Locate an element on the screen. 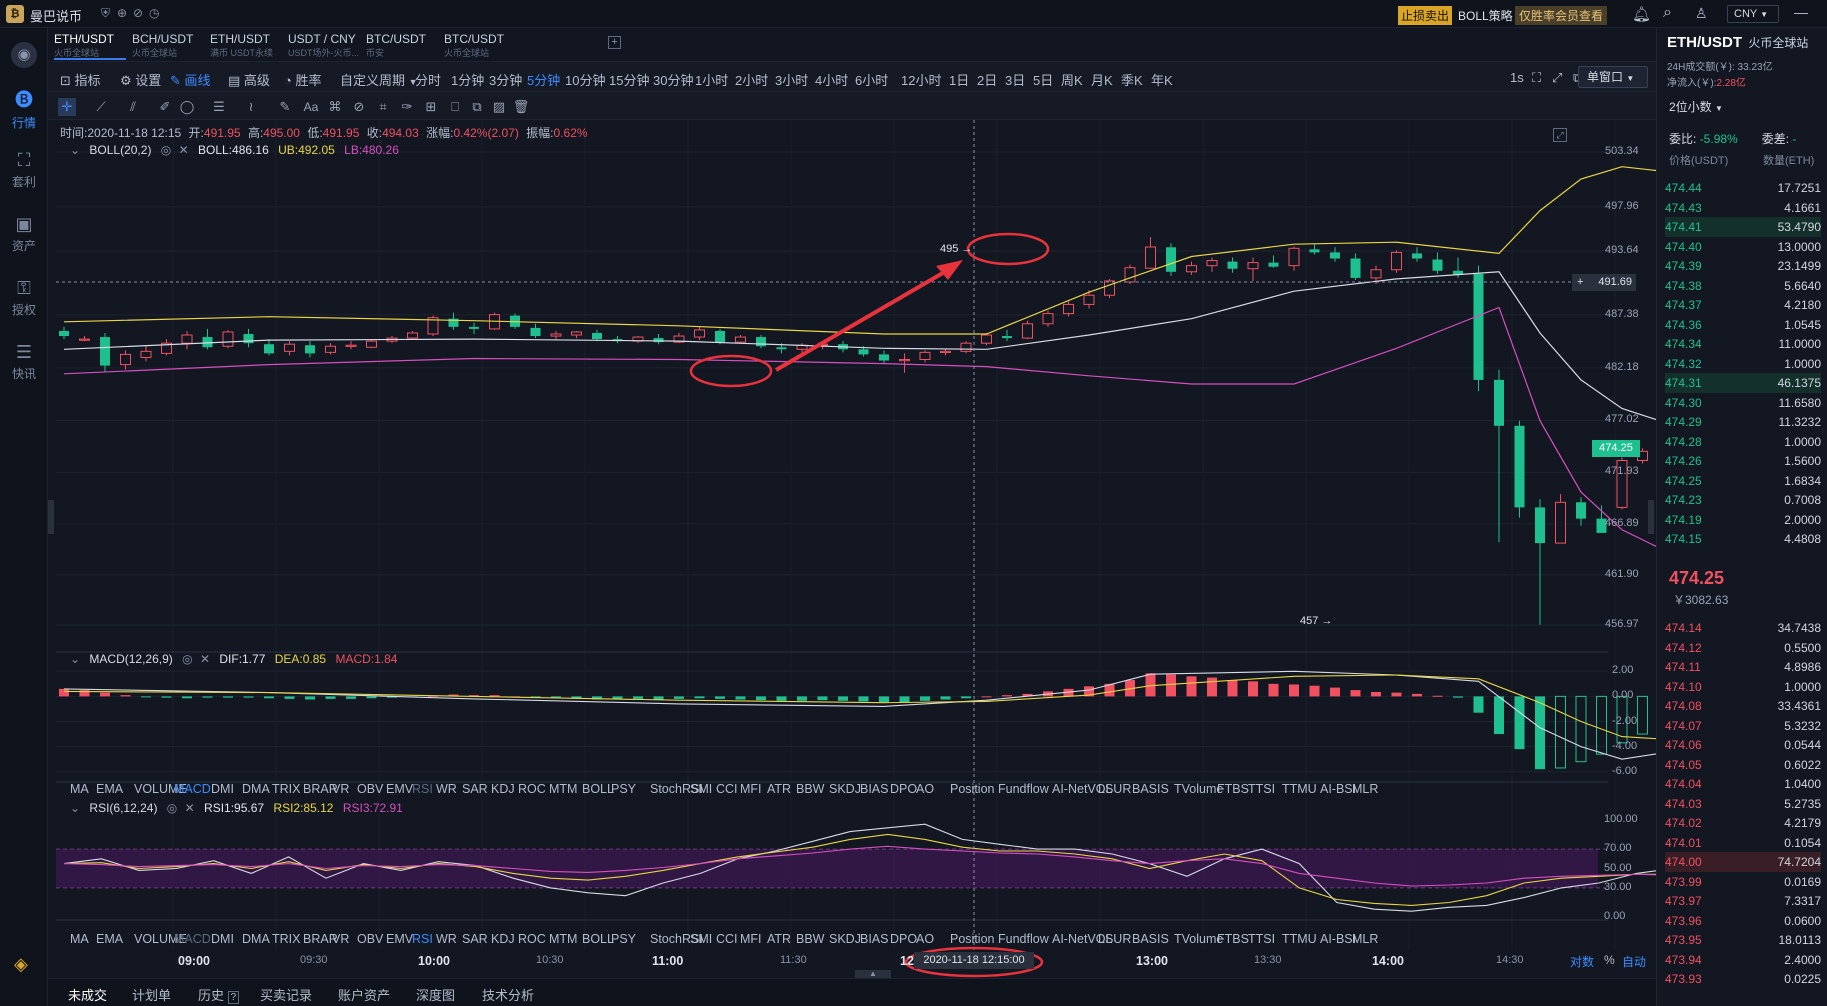  indicator-ttsi: TTSI is located at coordinates (1261, 789).